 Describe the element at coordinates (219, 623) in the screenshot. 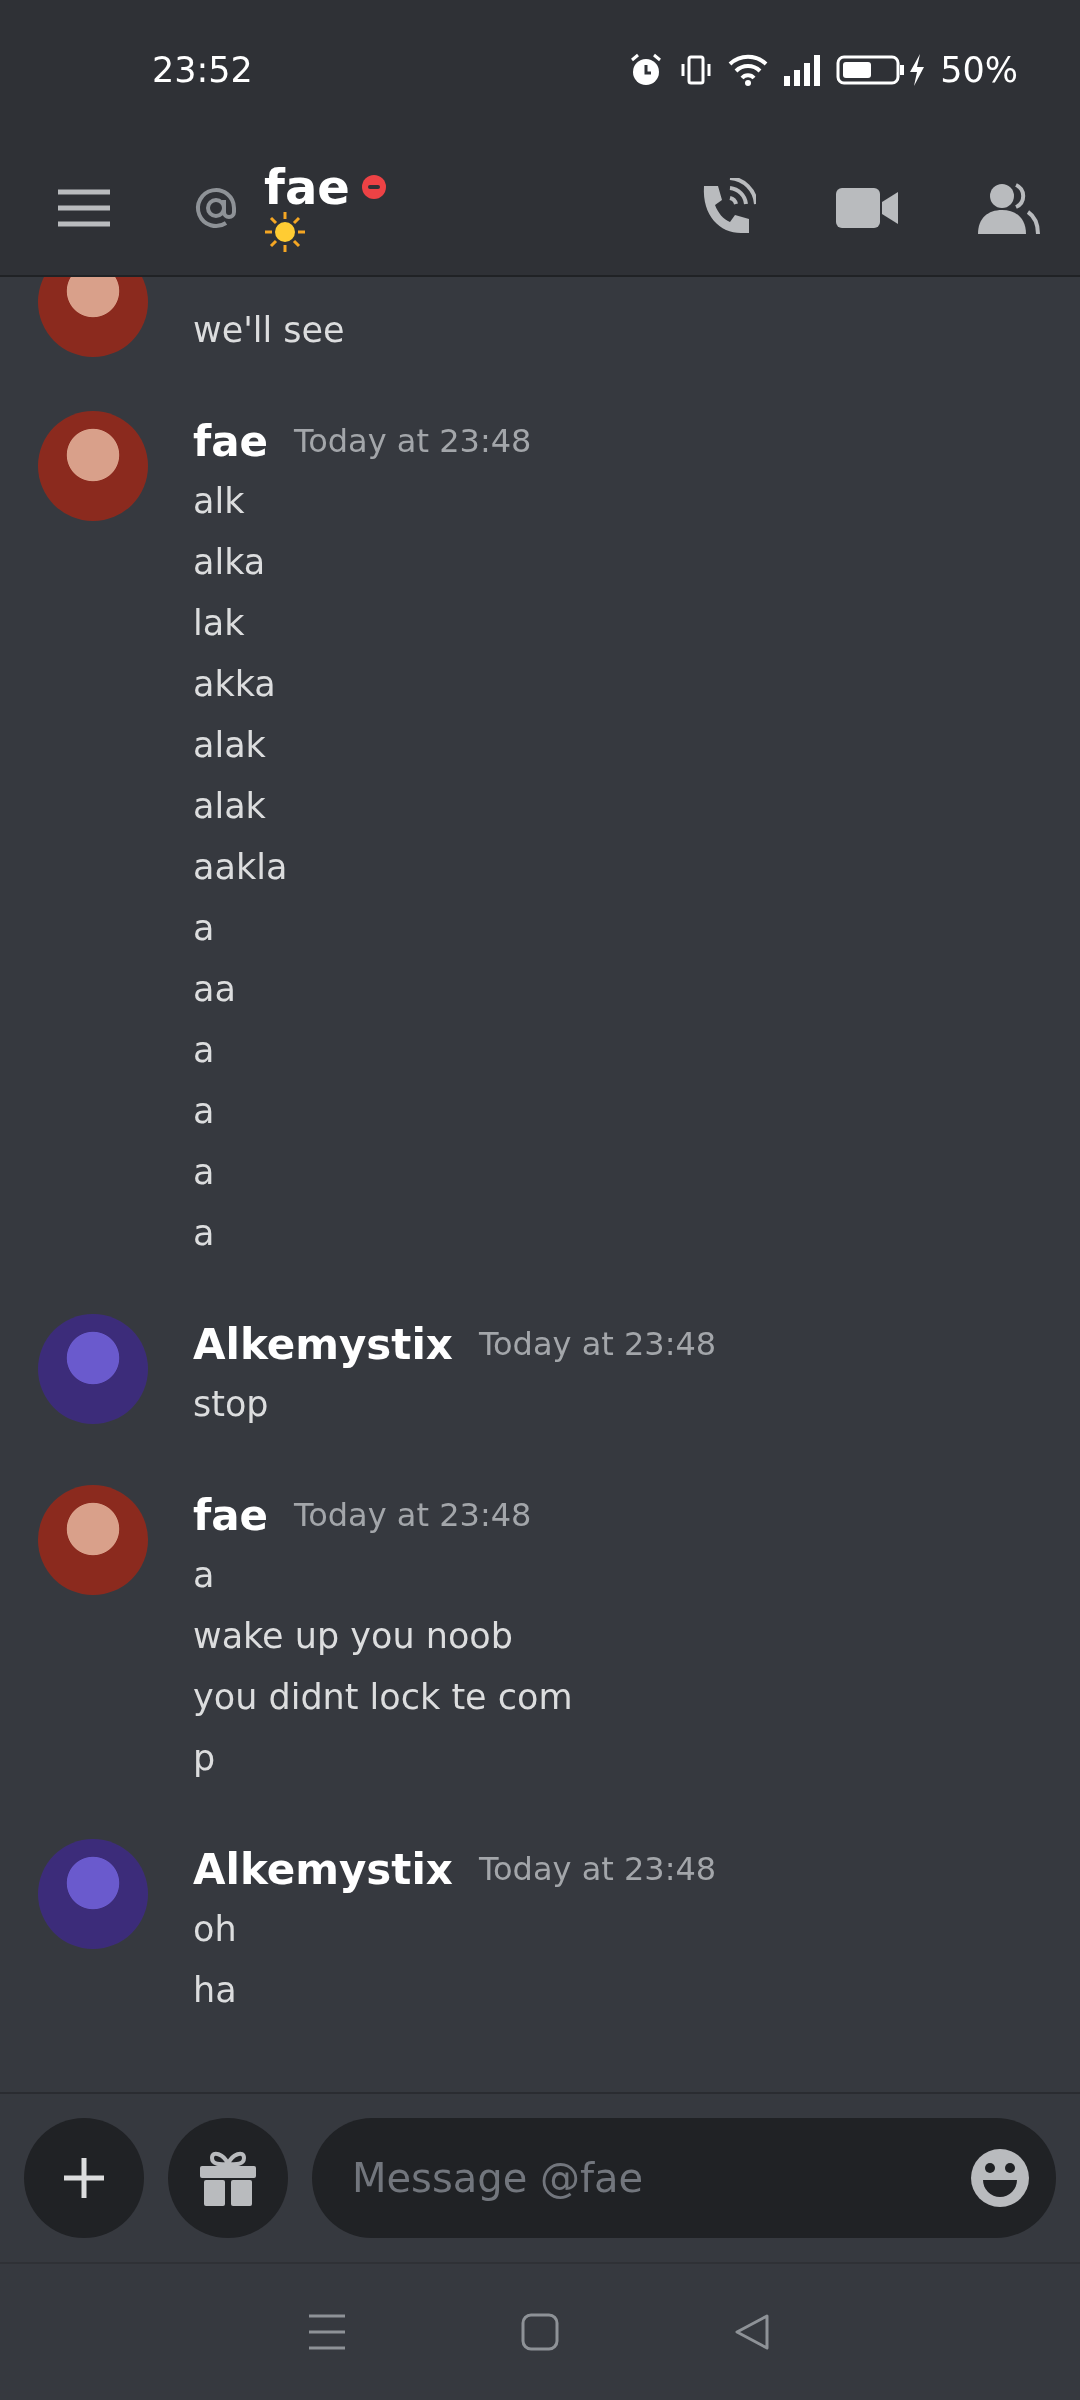

I see `message-text: lak` at that location.